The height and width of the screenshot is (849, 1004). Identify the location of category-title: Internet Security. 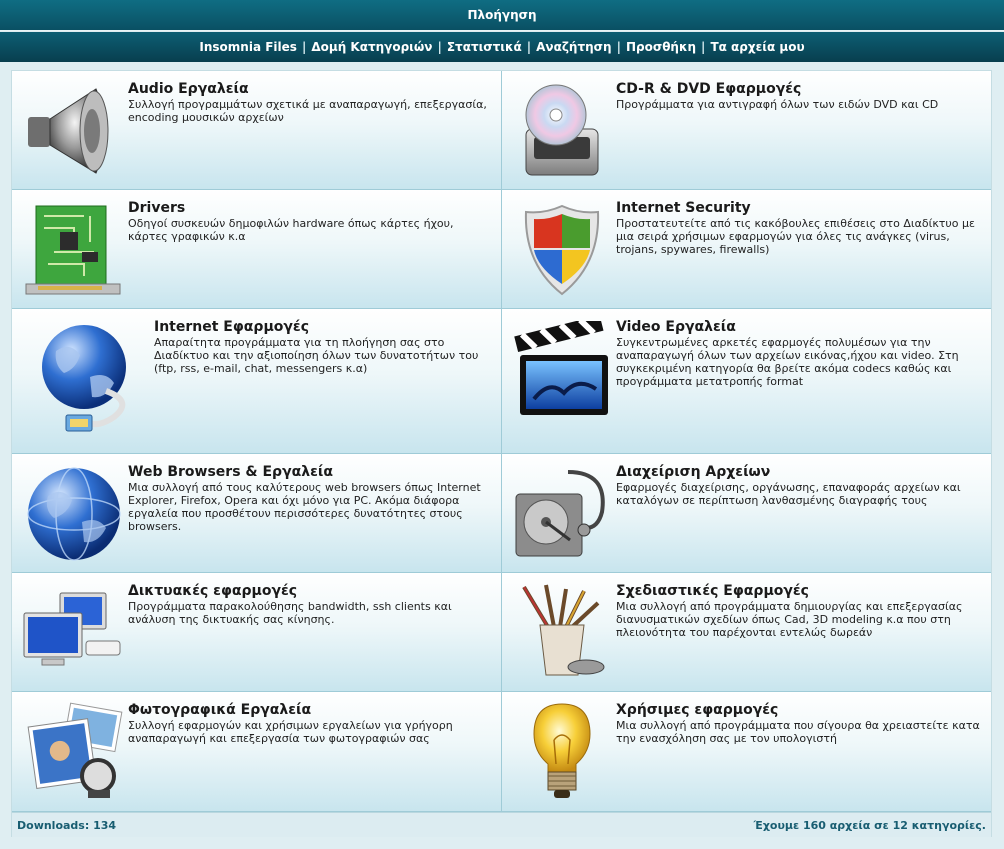
(683, 208).